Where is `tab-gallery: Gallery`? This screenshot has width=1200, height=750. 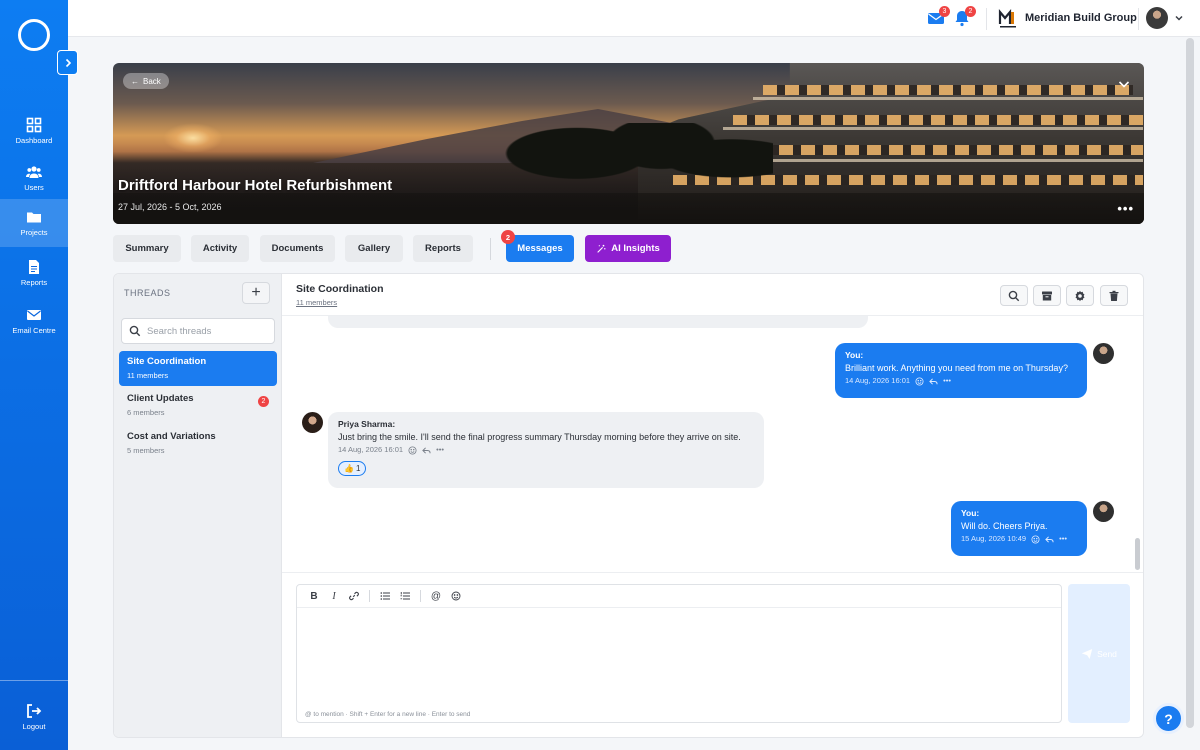 tab-gallery: Gallery is located at coordinates (374, 248).